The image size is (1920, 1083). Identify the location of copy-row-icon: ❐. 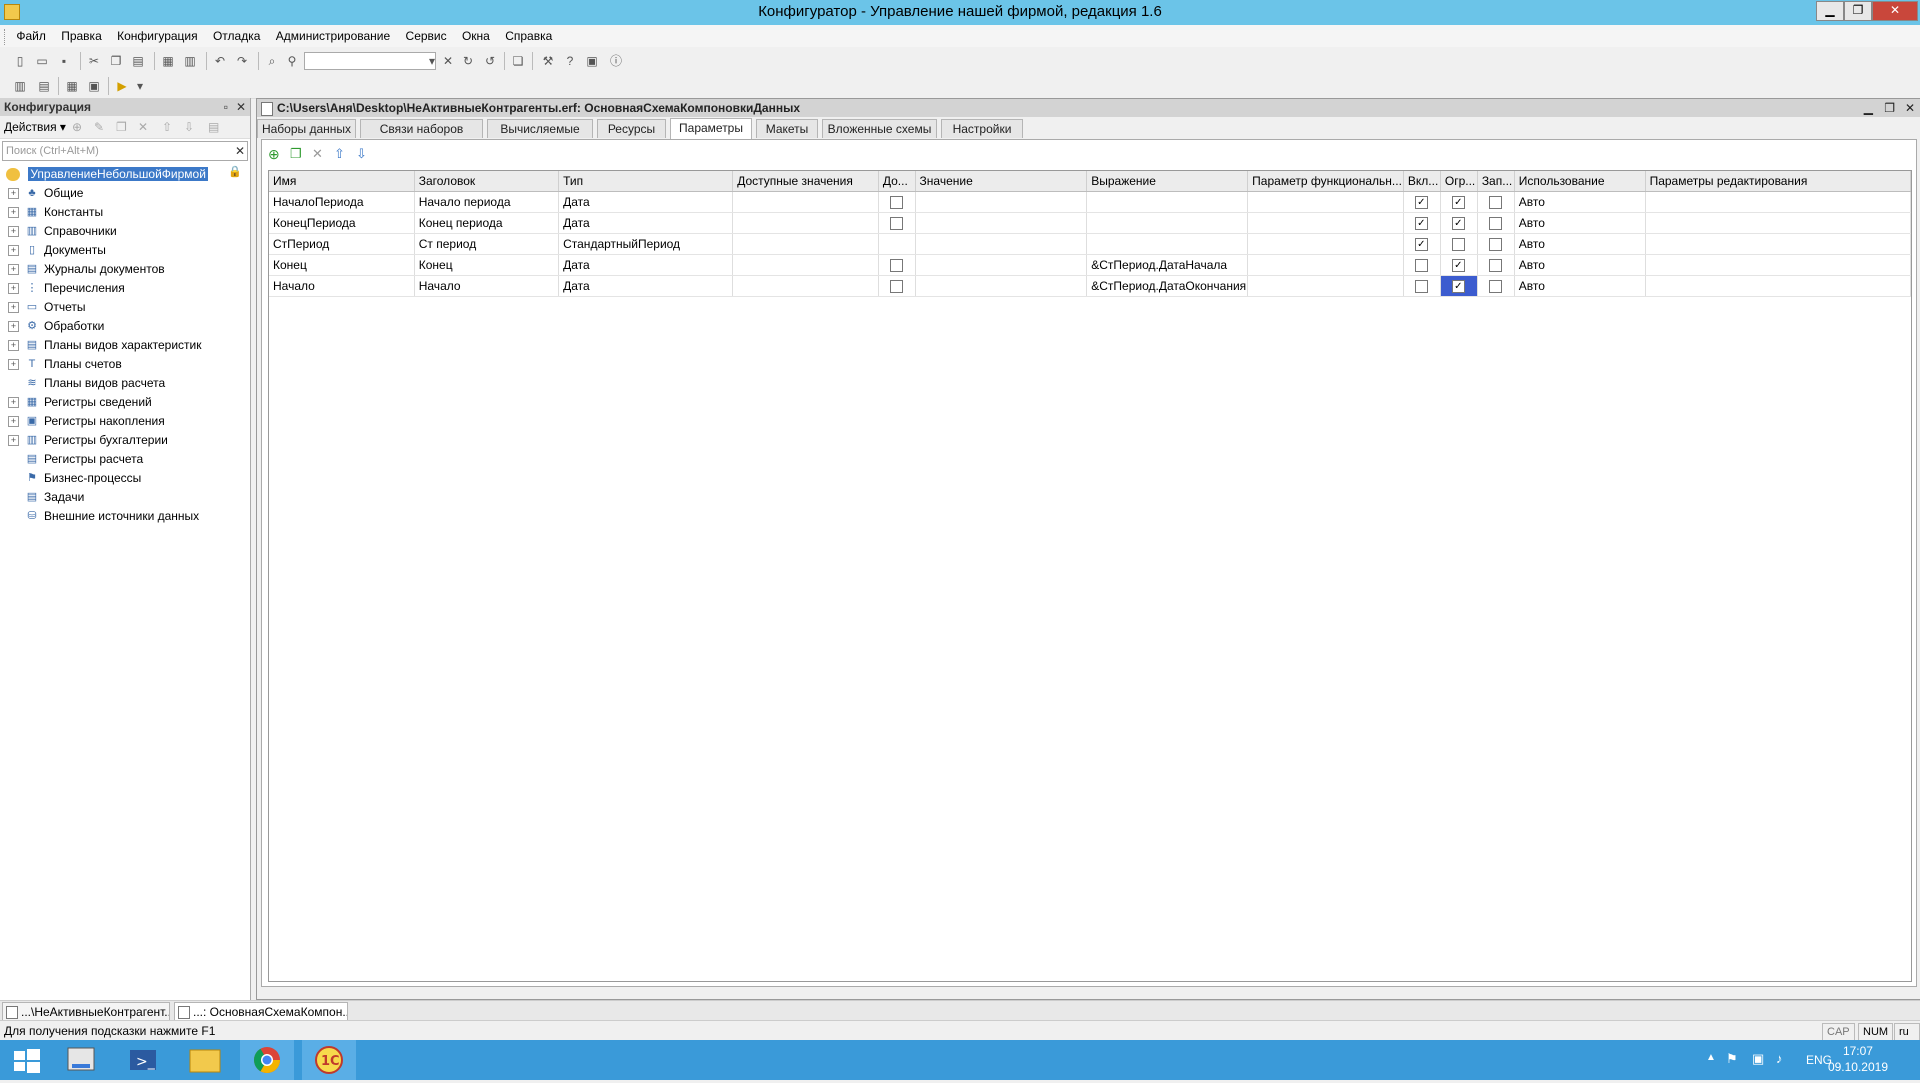
(296, 154).